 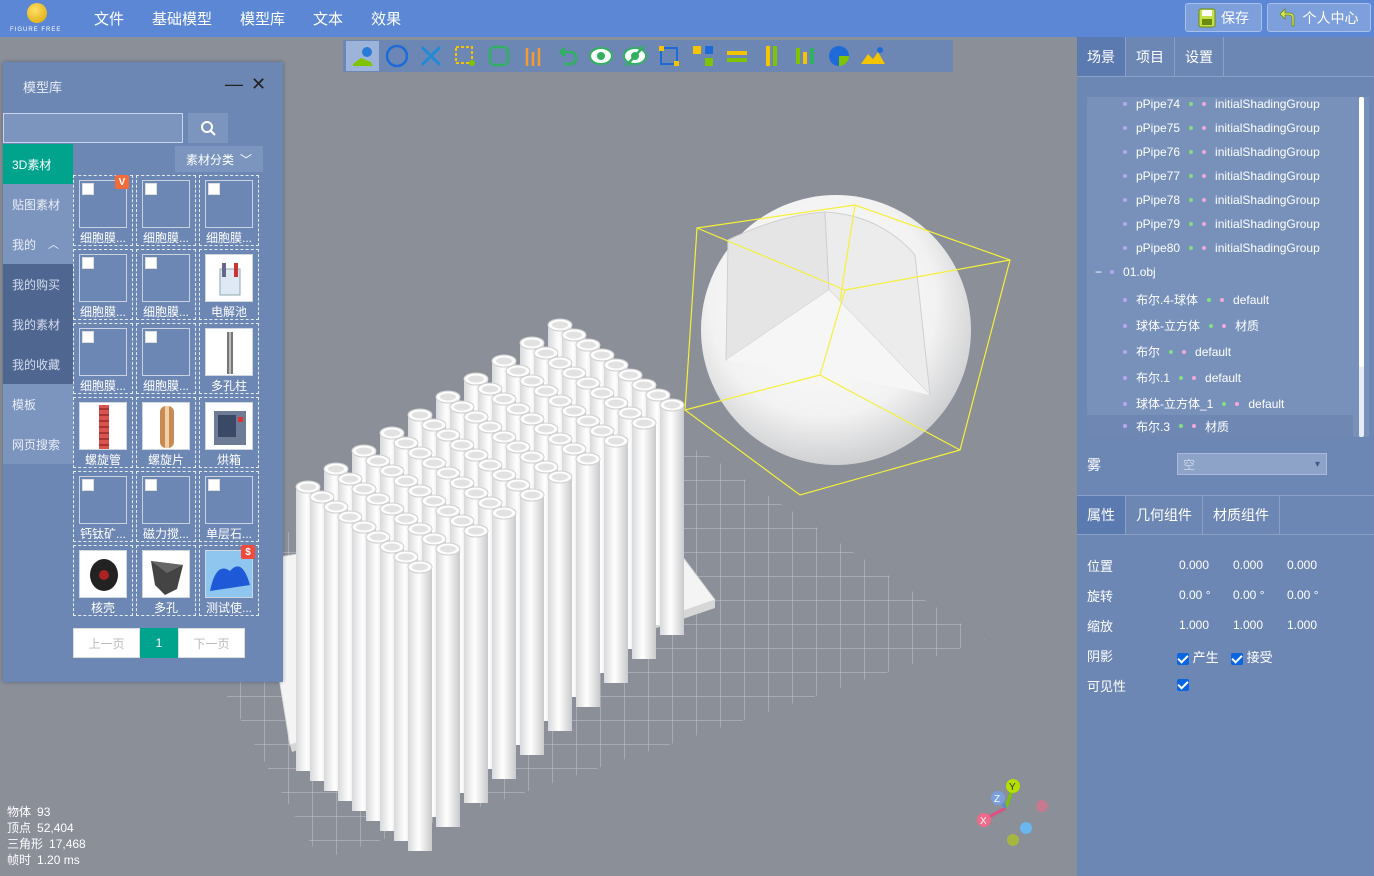 I want to click on frame-tool-button, so click(x=498, y=56).